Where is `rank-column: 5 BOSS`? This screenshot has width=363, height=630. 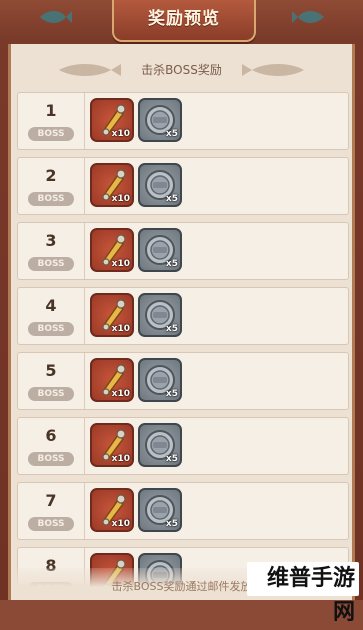 rank-column: 5 BOSS is located at coordinates (51, 381).